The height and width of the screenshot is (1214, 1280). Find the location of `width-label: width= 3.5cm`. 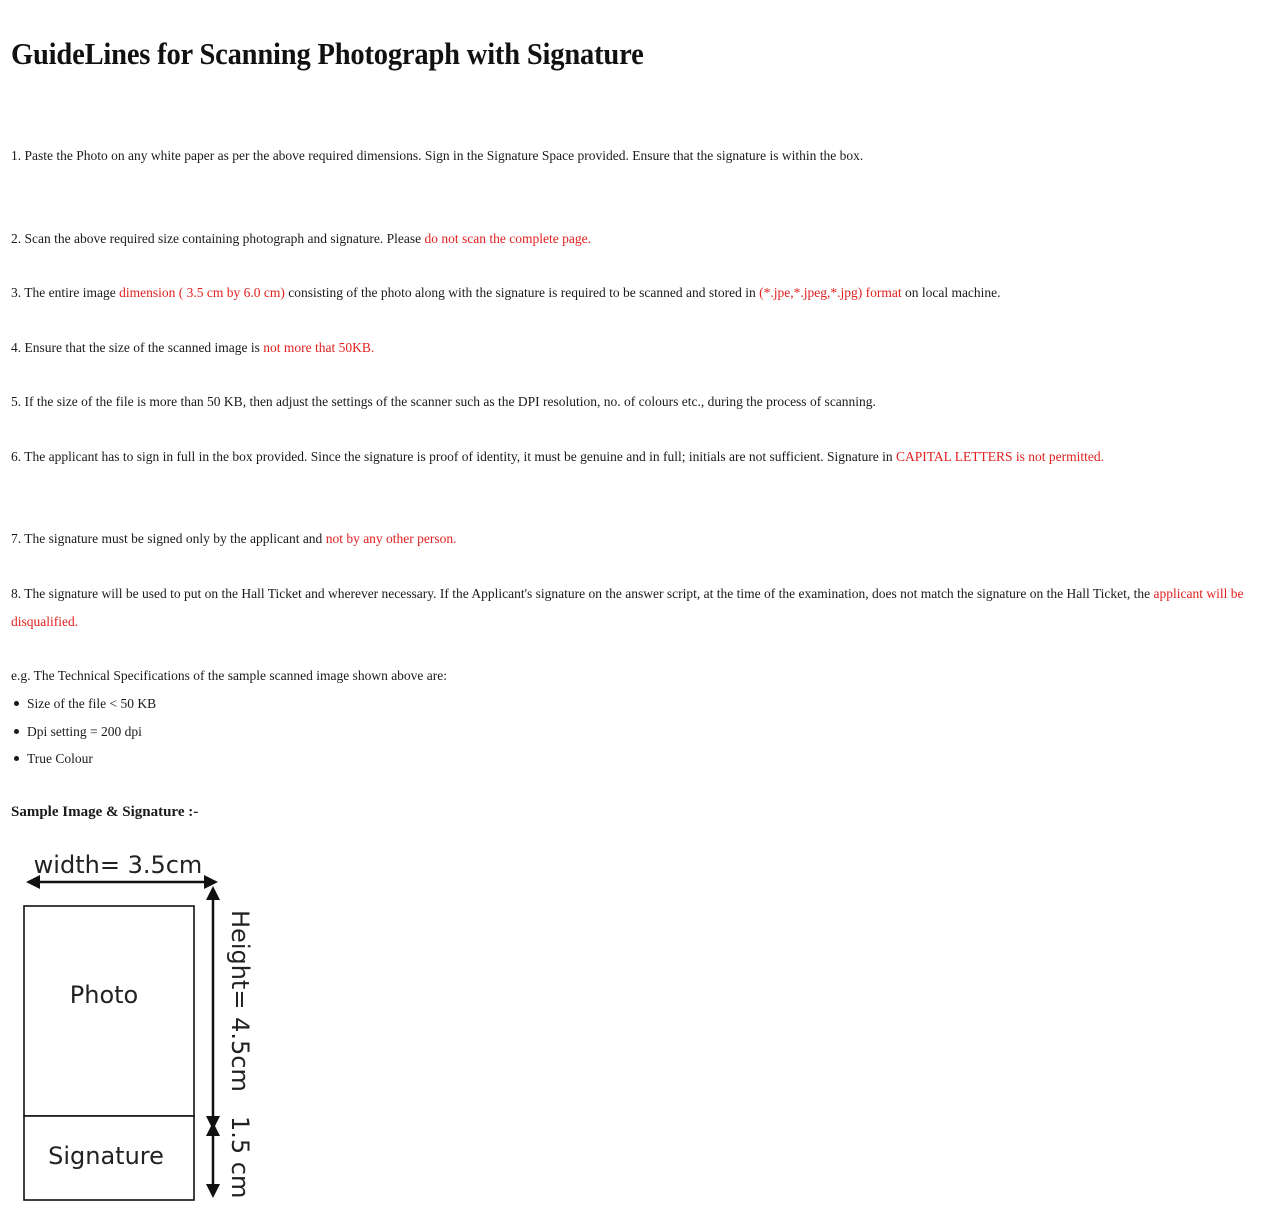

width-label: width= 3.5cm is located at coordinates (118, 865).